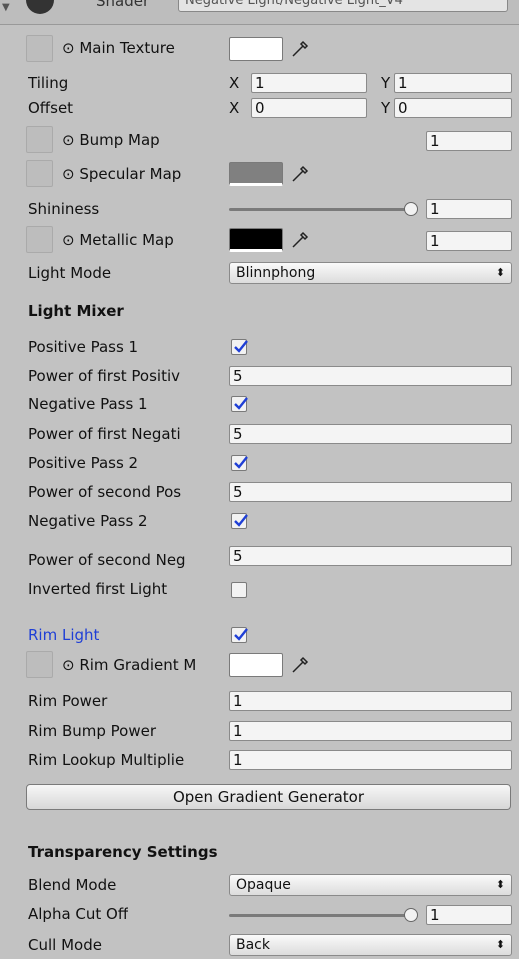  Describe the element at coordinates (309, 83) in the screenshot. I see `tiling-x-field: 1` at that location.